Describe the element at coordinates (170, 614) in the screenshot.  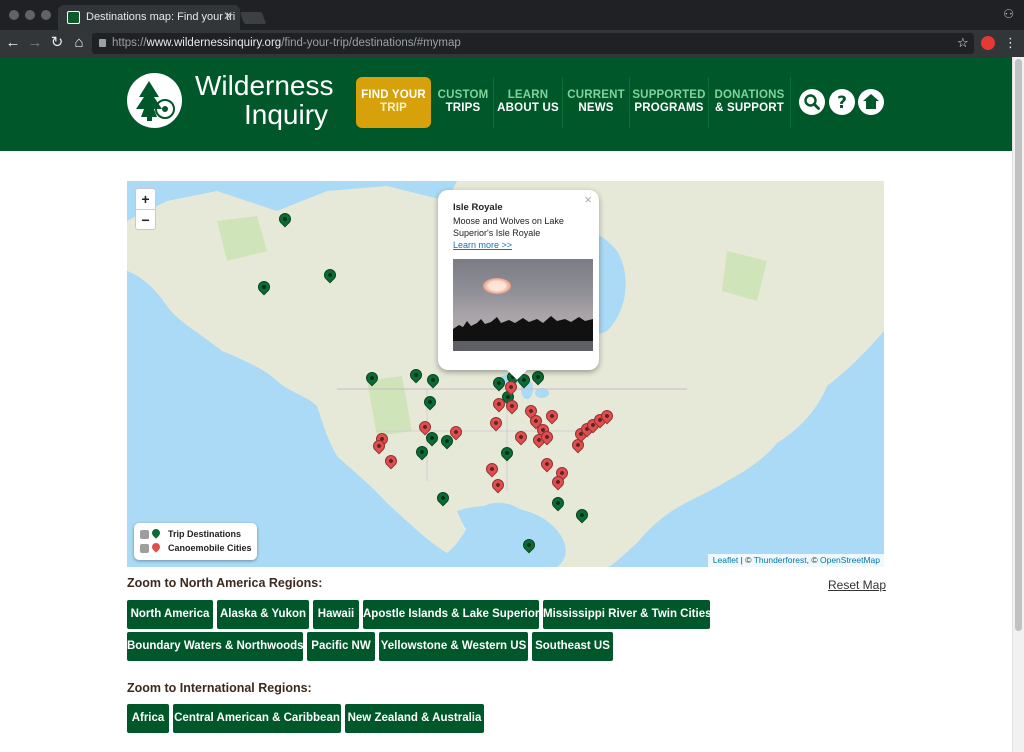
I see `region-button-north-america: North America` at that location.